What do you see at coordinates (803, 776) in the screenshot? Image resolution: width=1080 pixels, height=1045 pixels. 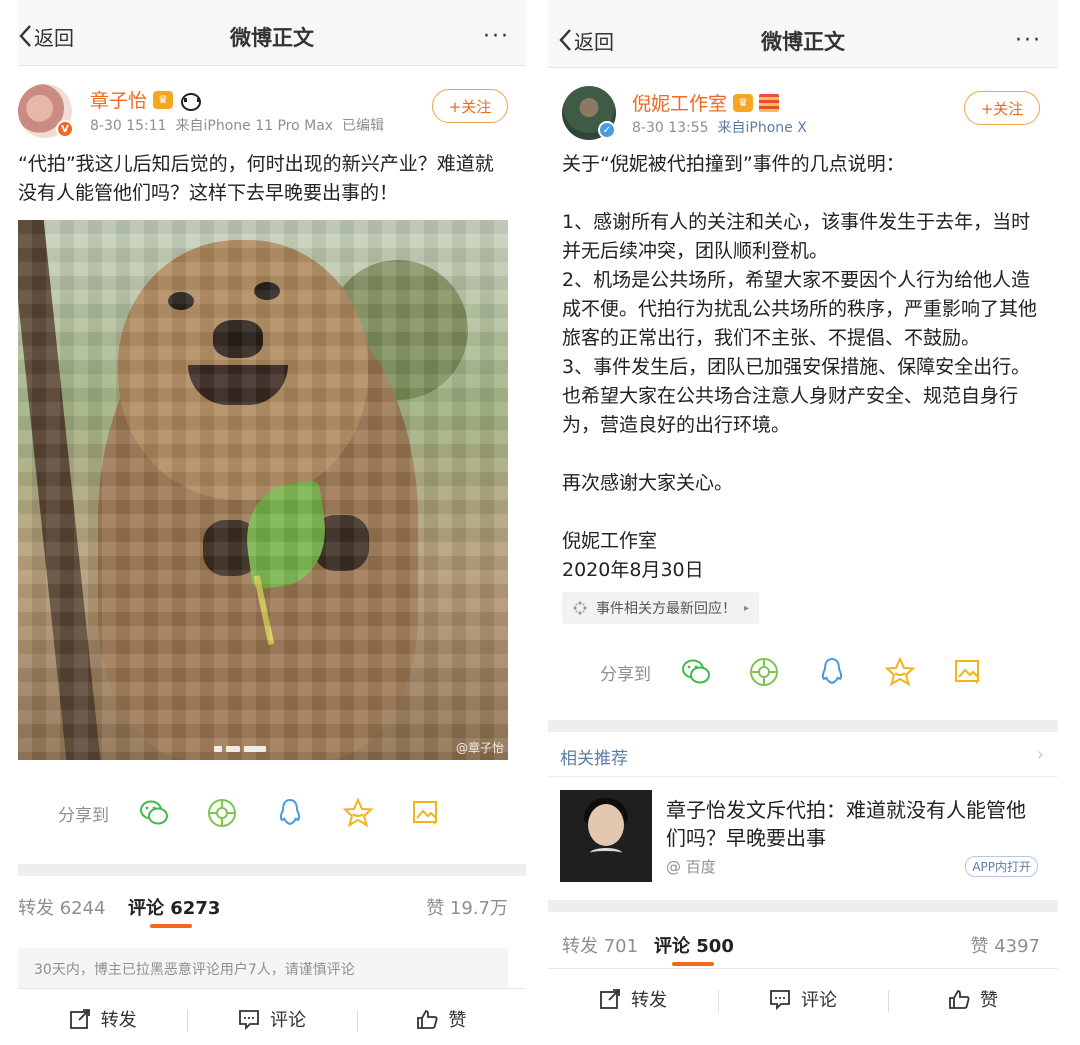 I see `divider` at bounding box center [803, 776].